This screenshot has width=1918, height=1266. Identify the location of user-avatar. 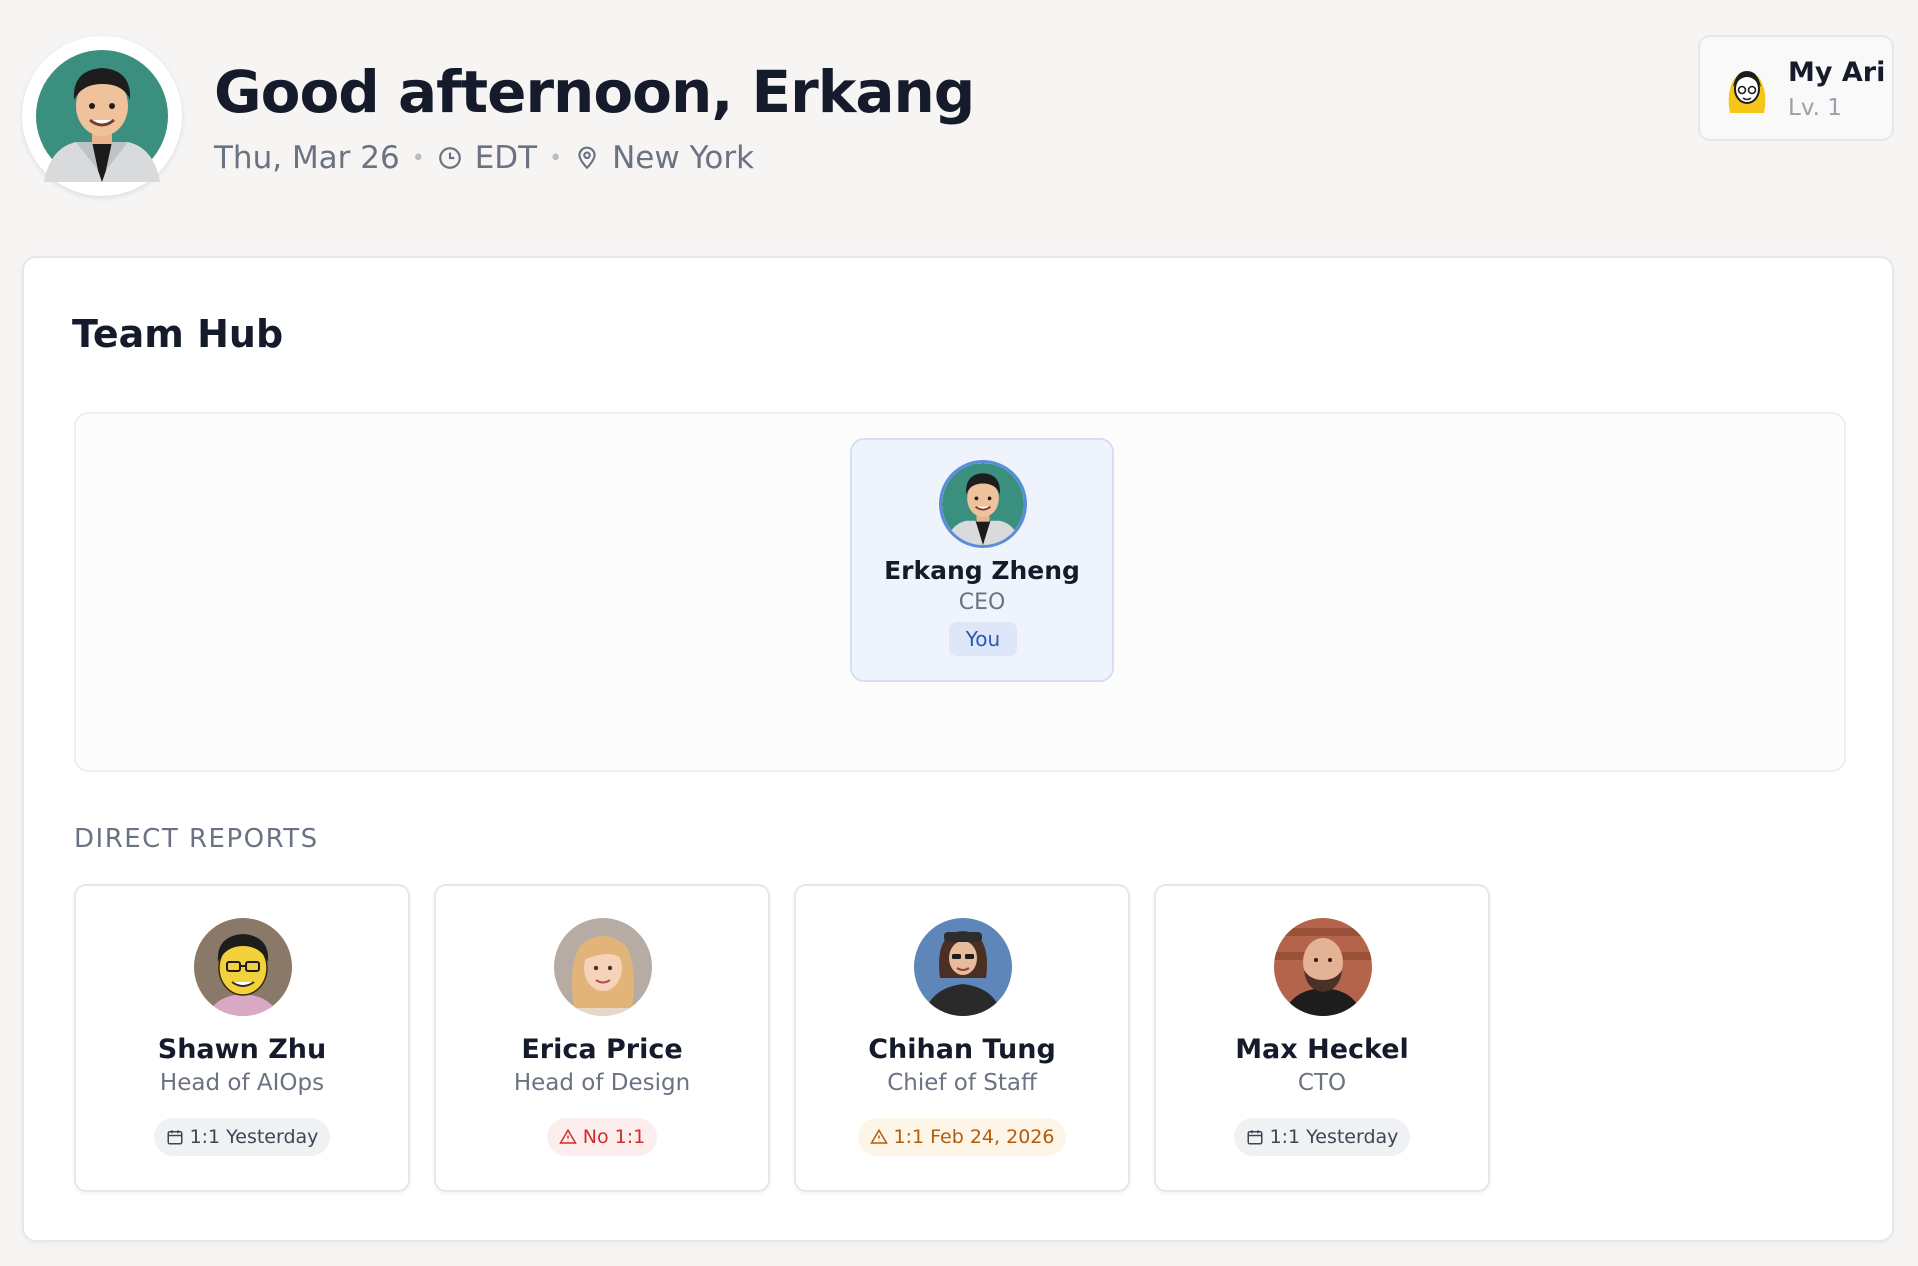
(102, 116).